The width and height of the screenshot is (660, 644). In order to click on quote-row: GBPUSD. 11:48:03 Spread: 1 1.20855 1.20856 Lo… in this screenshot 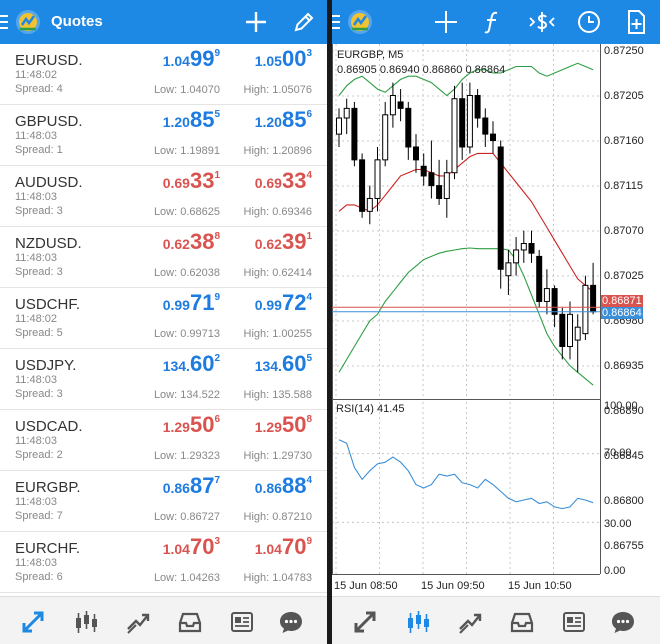, I will do `click(163, 135)`.